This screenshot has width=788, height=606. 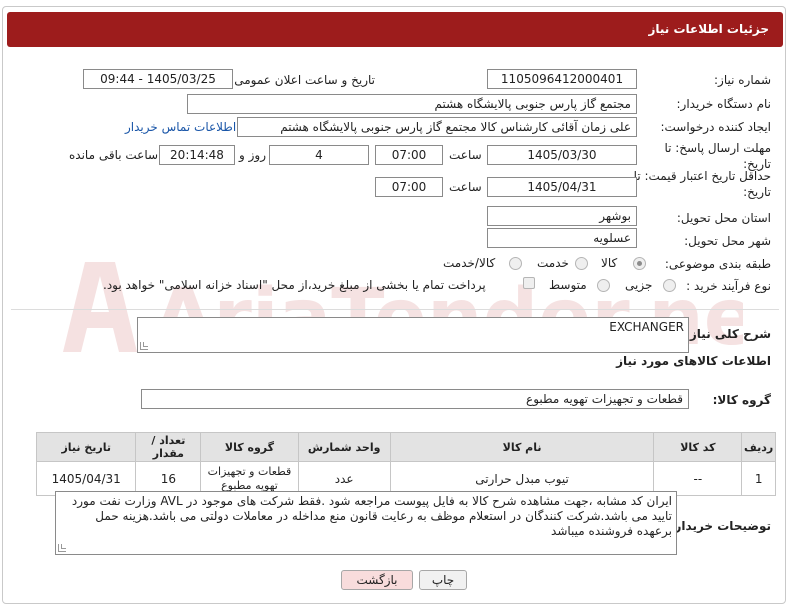 I want to click on price-validity-time-label: ساعت, so click(x=465, y=187).